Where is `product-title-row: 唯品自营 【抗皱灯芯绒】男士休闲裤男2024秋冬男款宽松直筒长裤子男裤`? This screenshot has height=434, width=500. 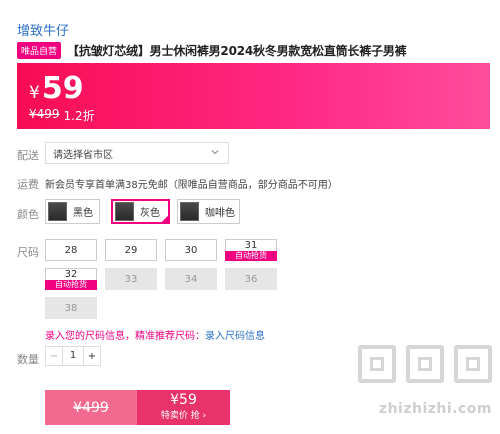 product-title-row: 唯品自营 【抗皱灯芯绒】男士休闲裤男2024秋冬男款宽松直筒长裤子男裤 is located at coordinates (212, 50).